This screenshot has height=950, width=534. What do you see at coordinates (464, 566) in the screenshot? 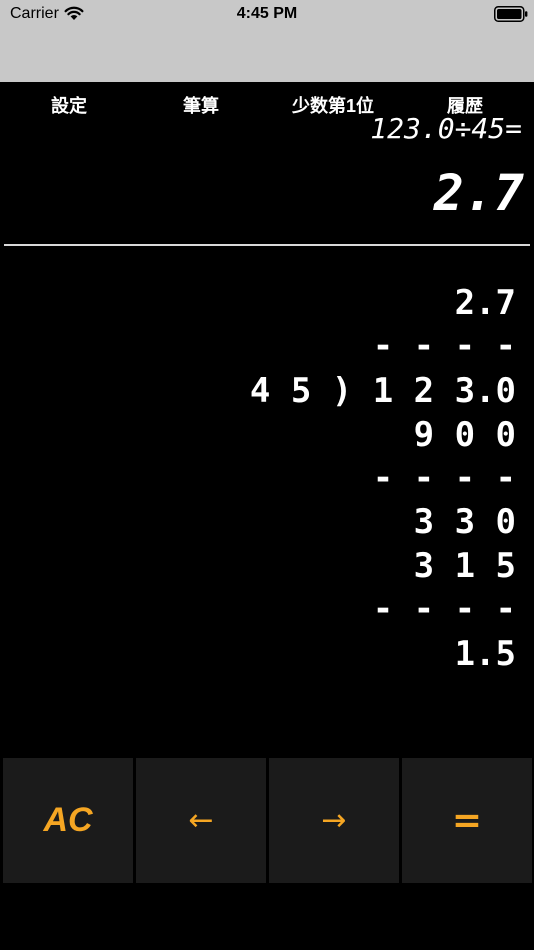
I see `product-row: 3 1 5` at bounding box center [464, 566].